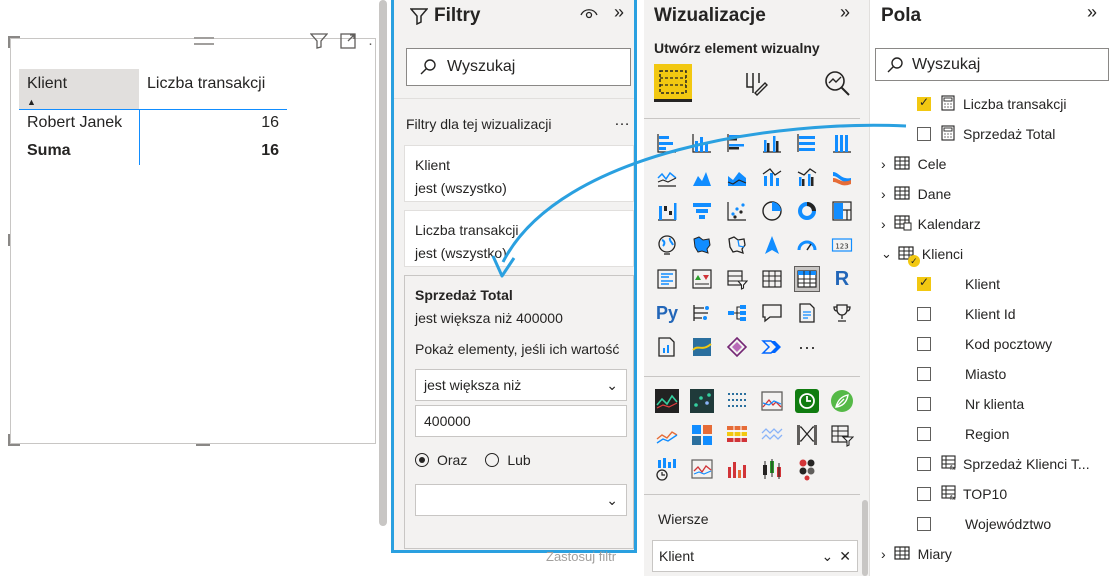  I want to click on clustered-column-chart-icon, so click(772, 143).